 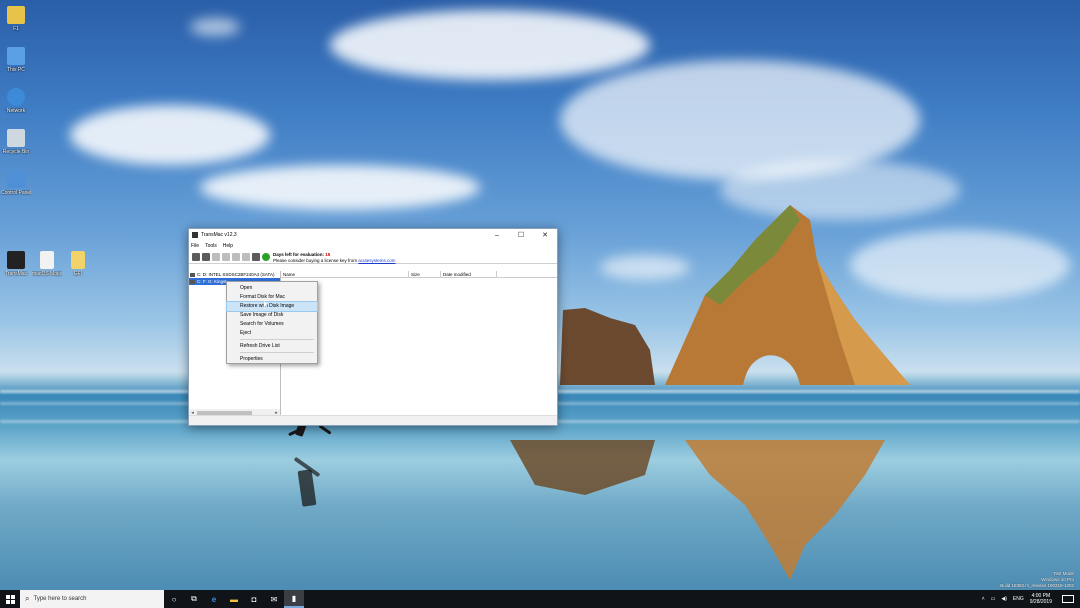 I want to click on window-title: TransMac v12.3, so click(x=219, y=235).